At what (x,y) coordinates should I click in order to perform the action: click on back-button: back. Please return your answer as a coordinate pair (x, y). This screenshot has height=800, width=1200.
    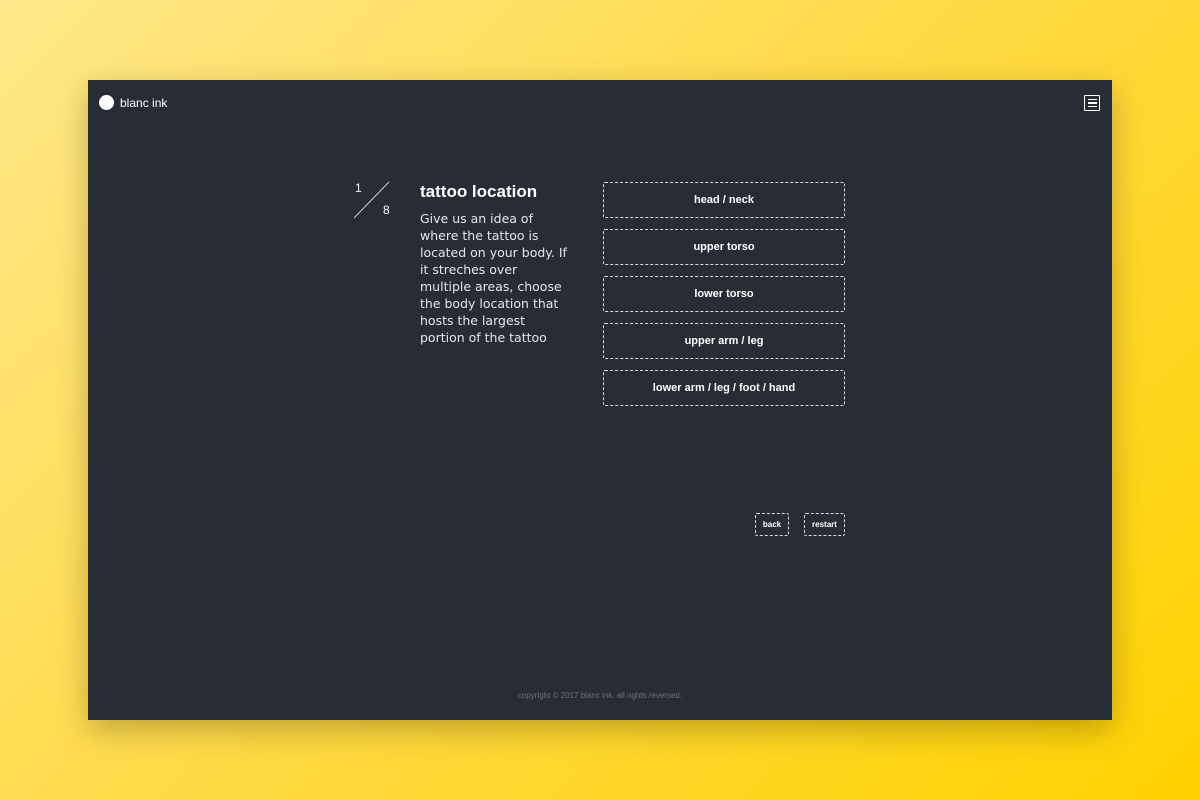
    Looking at the image, I should click on (772, 524).